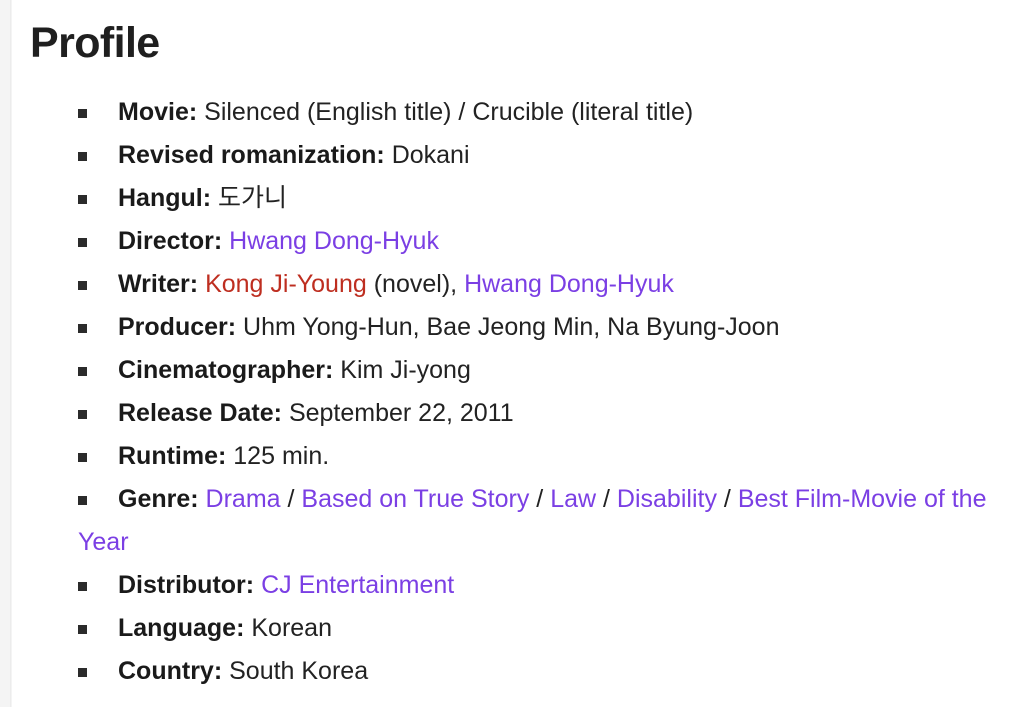 The width and height of the screenshot is (1024, 707). Describe the element at coordinates (569, 284) in the screenshot. I see `link-writer-hwang-dong-hyuk: Hwang Dong-Hyuk` at that location.